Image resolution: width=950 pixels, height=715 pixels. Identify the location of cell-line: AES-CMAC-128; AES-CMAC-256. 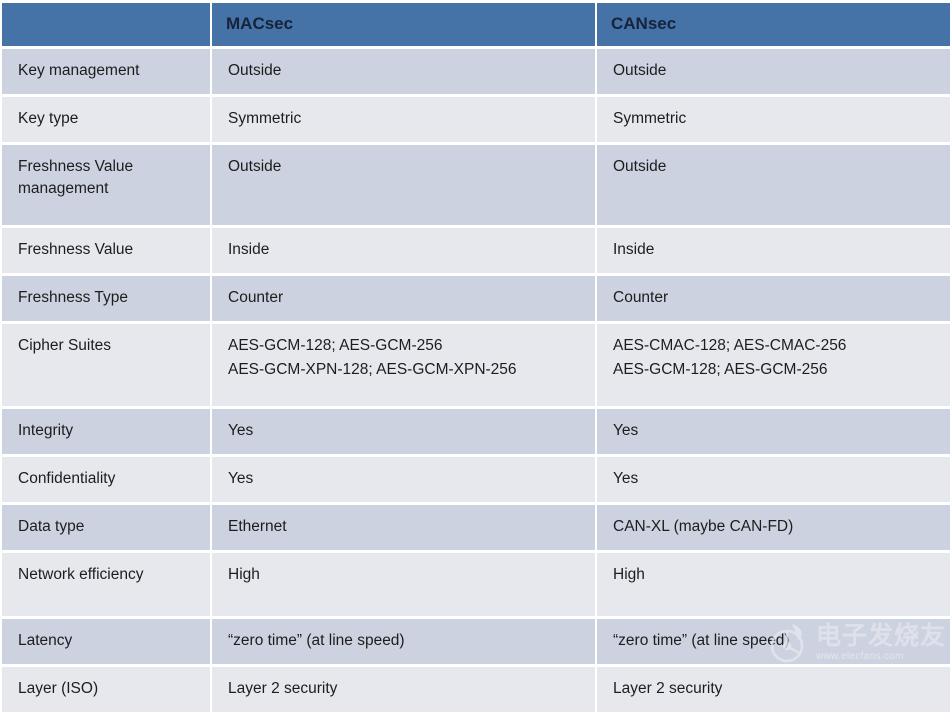
(730, 345).